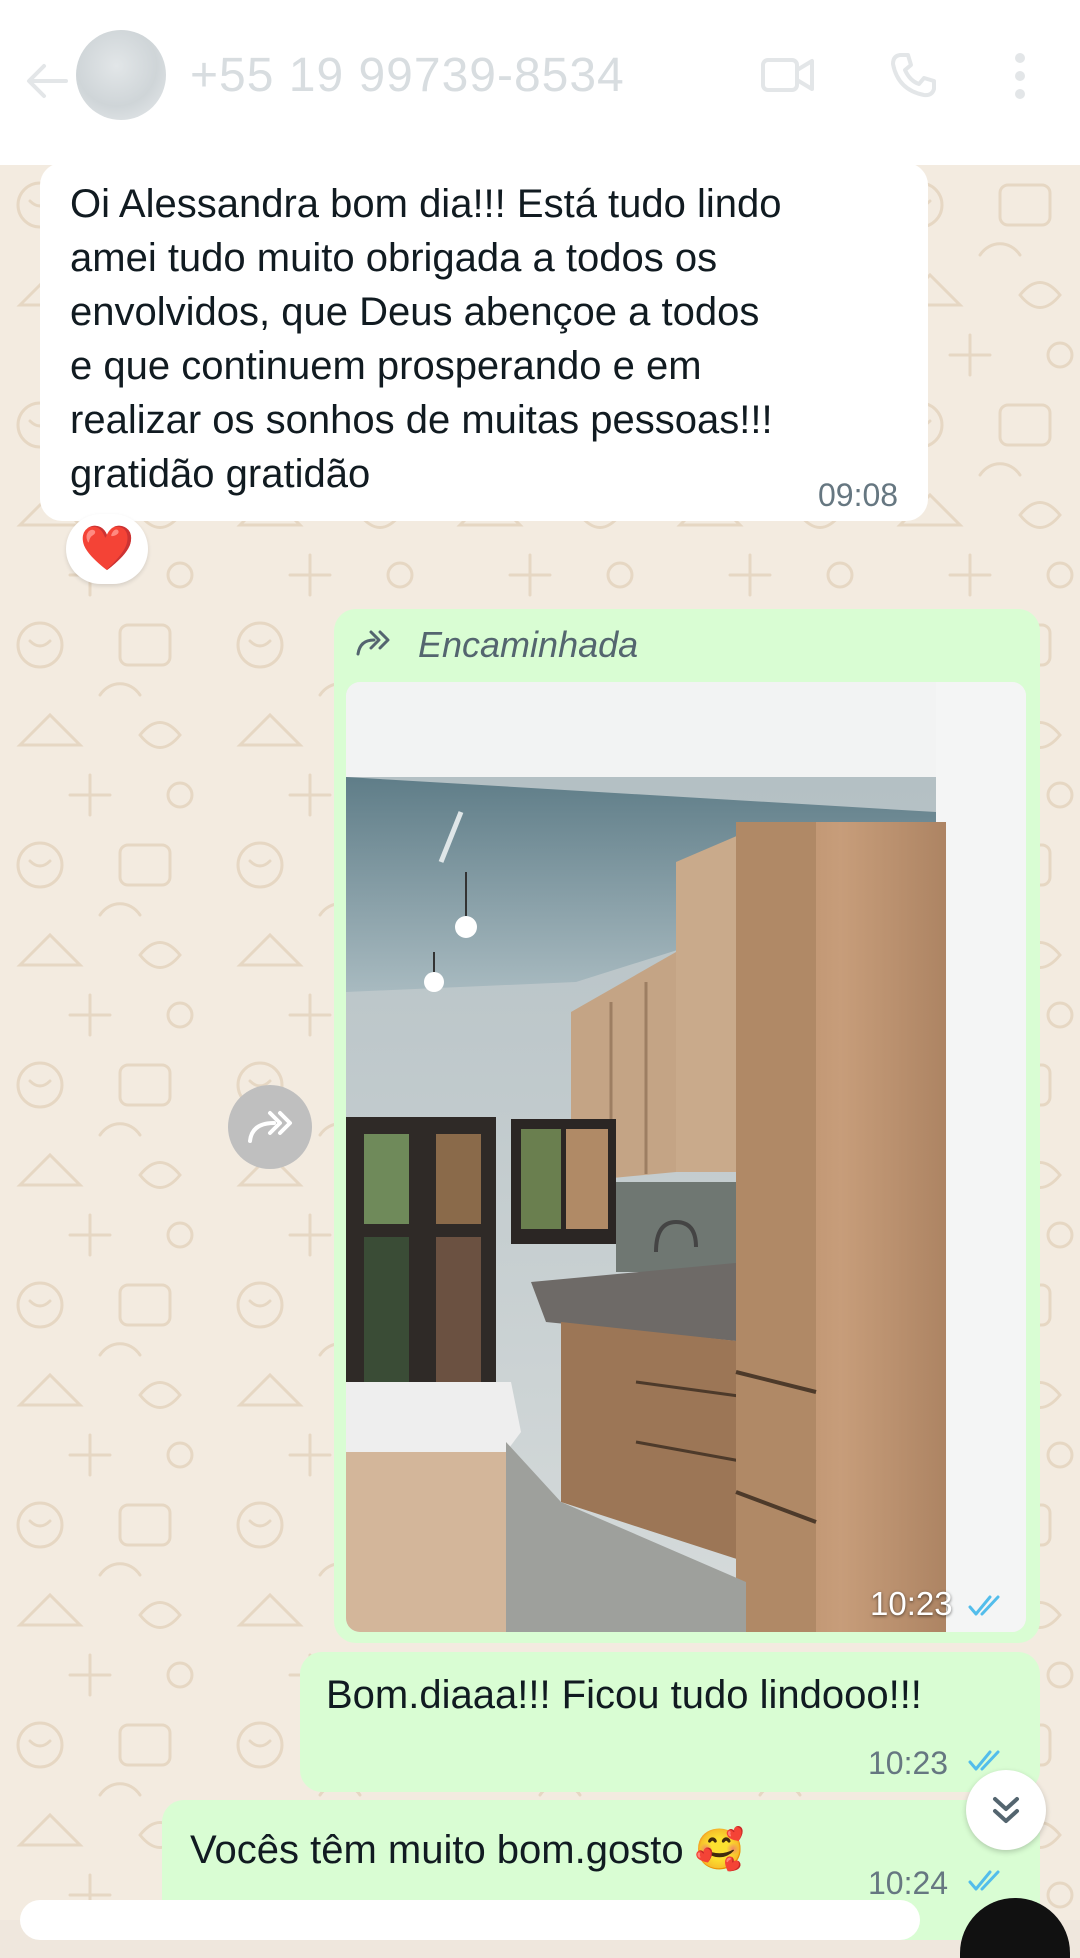  What do you see at coordinates (394, 258) in the screenshot?
I see `message-line: amei tudo muito obrigada a todos os` at bounding box center [394, 258].